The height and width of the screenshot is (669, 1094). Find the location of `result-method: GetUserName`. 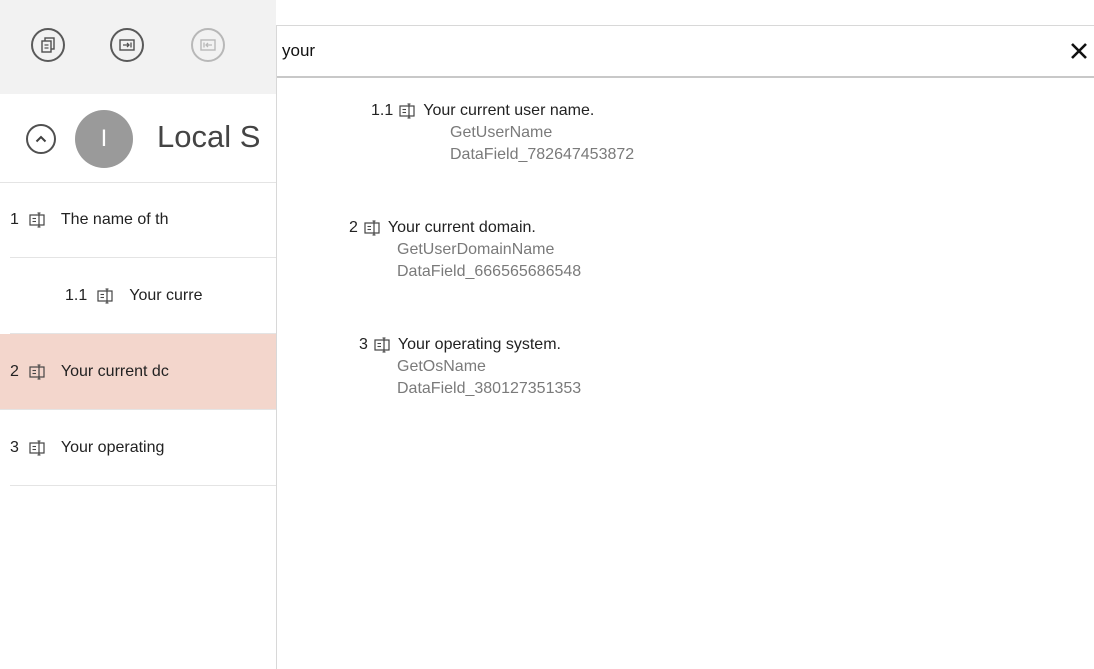

result-method: GetUserName is located at coordinates (501, 132).